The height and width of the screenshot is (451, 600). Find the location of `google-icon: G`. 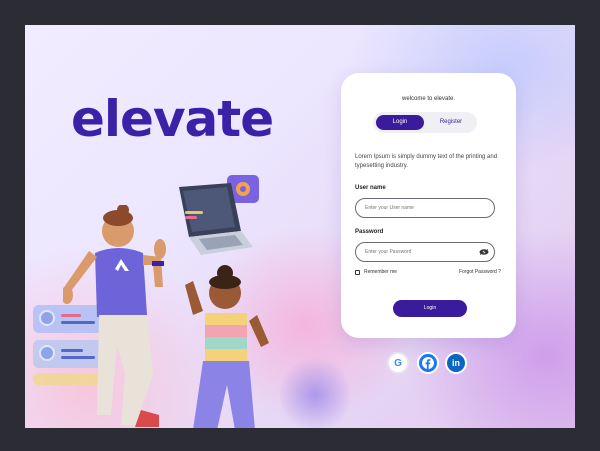

google-icon: G is located at coordinates (398, 363).